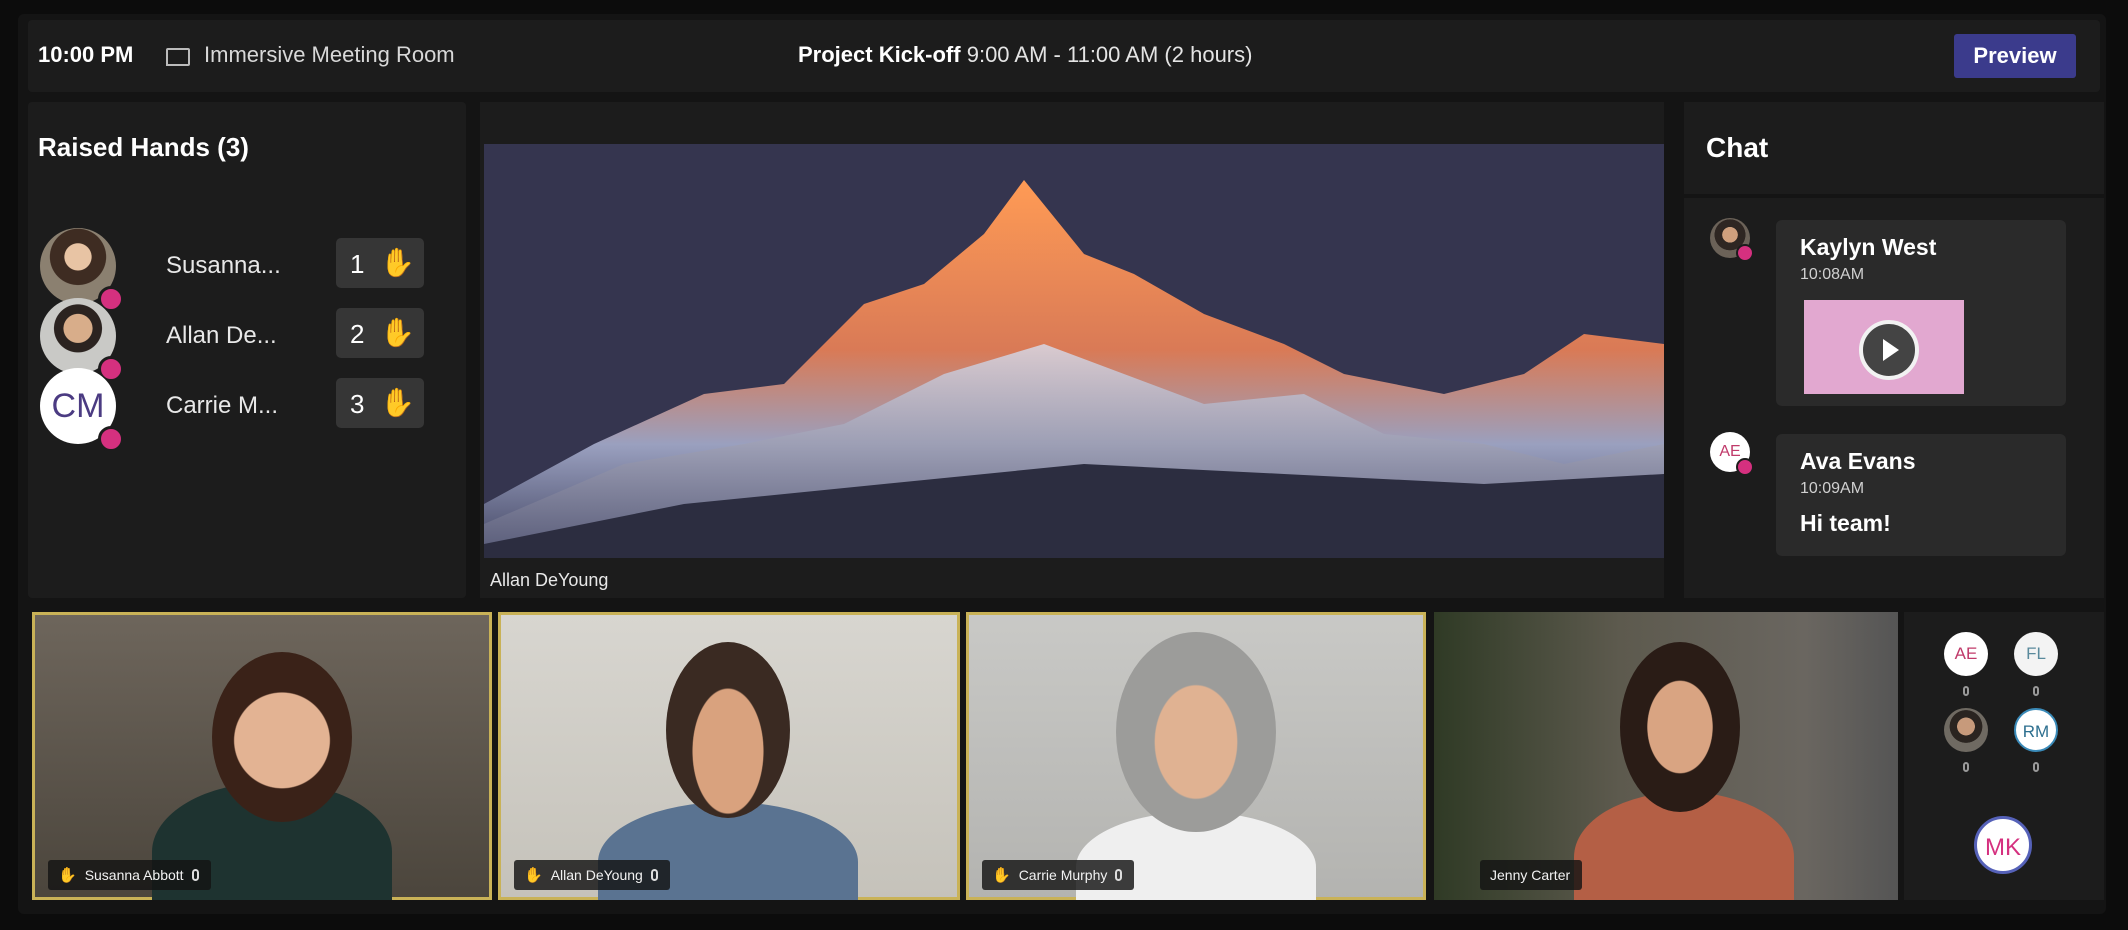 This screenshot has width=2128, height=930. What do you see at coordinates (262, 756) in the screenshot?
I see `video-tile: ✋ Susanna Abbott` at bounding box center [262, 756].